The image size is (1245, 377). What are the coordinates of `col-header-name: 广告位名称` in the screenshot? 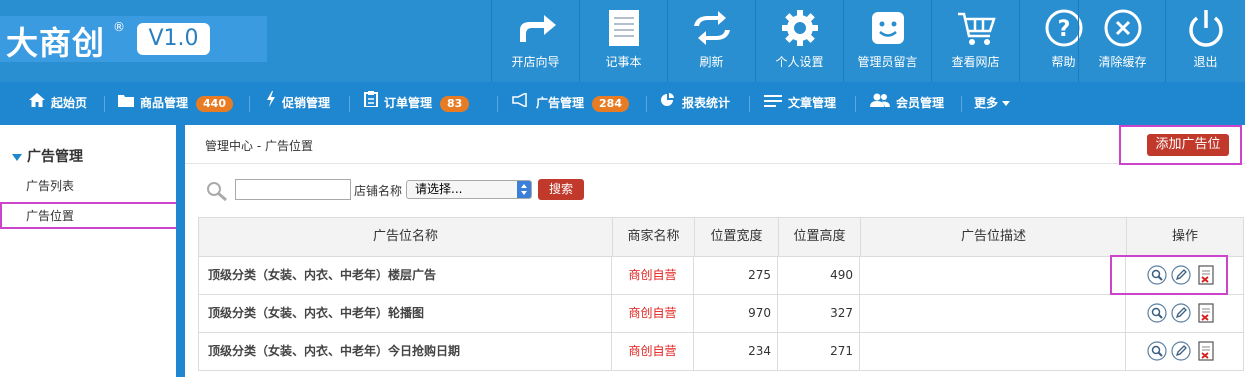 It's located at (406, 237).